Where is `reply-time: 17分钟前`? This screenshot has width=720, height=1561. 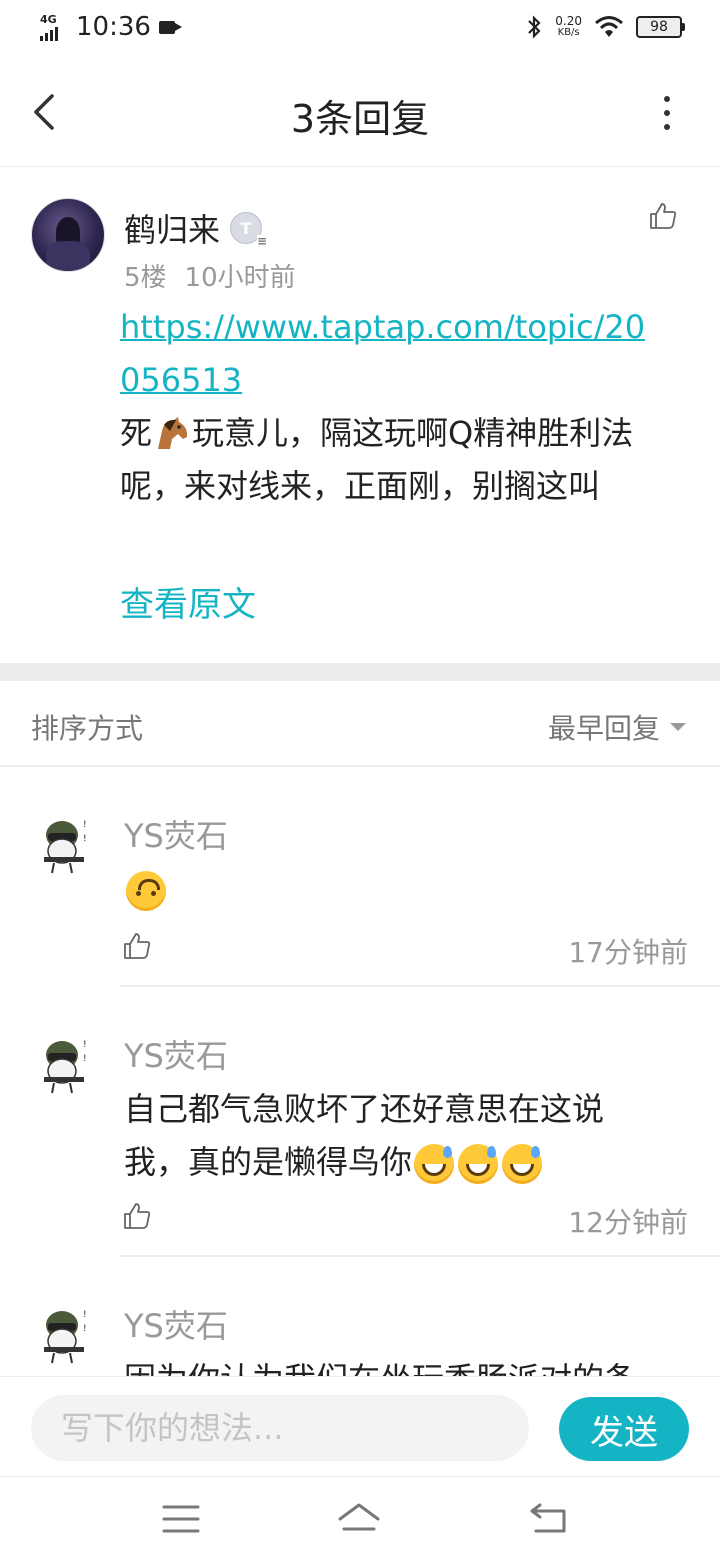
reply-time: 17分钟前 is located at coordinates (628, 952).